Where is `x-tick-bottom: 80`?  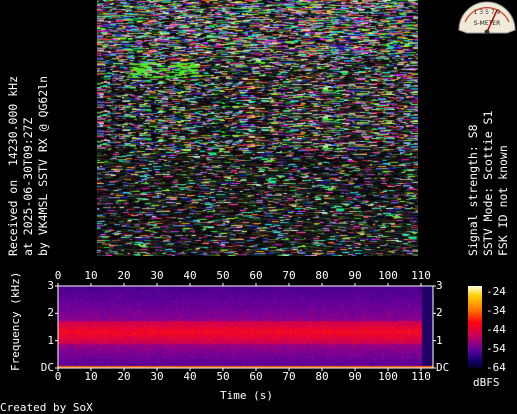 x-tick-bottom: 80 is located at coordinates (322, 376).